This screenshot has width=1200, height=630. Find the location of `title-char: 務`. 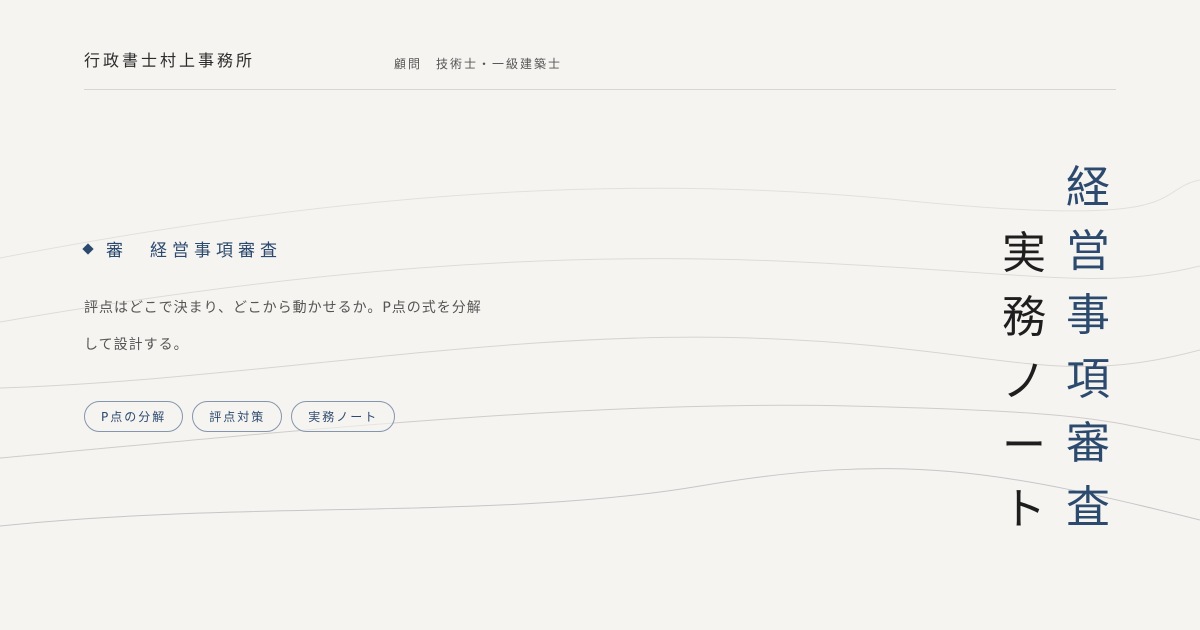

title-char: 務 is located at coordinates (1024, 317).